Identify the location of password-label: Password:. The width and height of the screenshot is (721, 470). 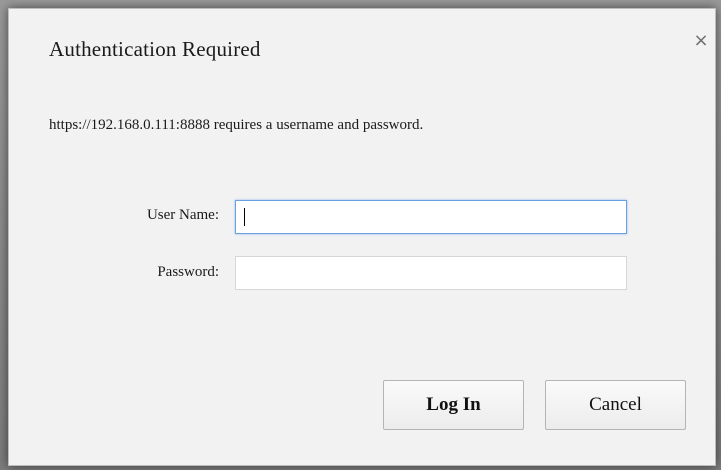
(188, 272).